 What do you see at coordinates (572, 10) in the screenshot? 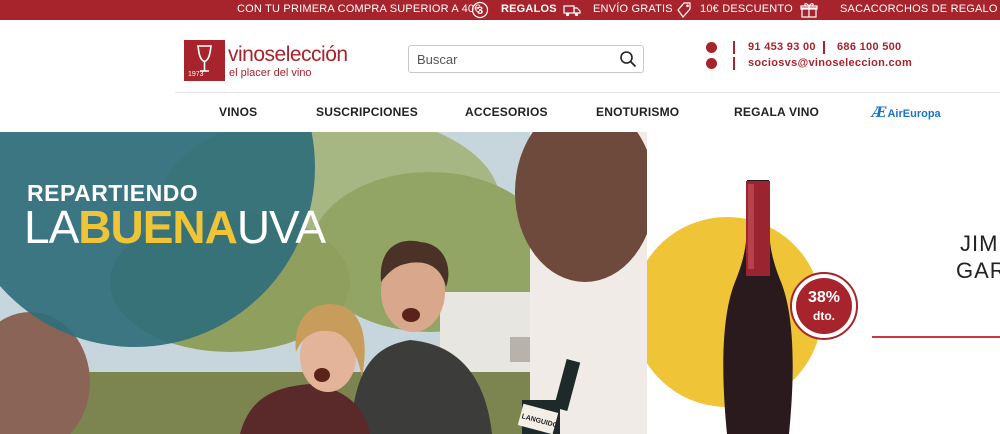
I see `truck-icon` at bounding box center [572, 10].